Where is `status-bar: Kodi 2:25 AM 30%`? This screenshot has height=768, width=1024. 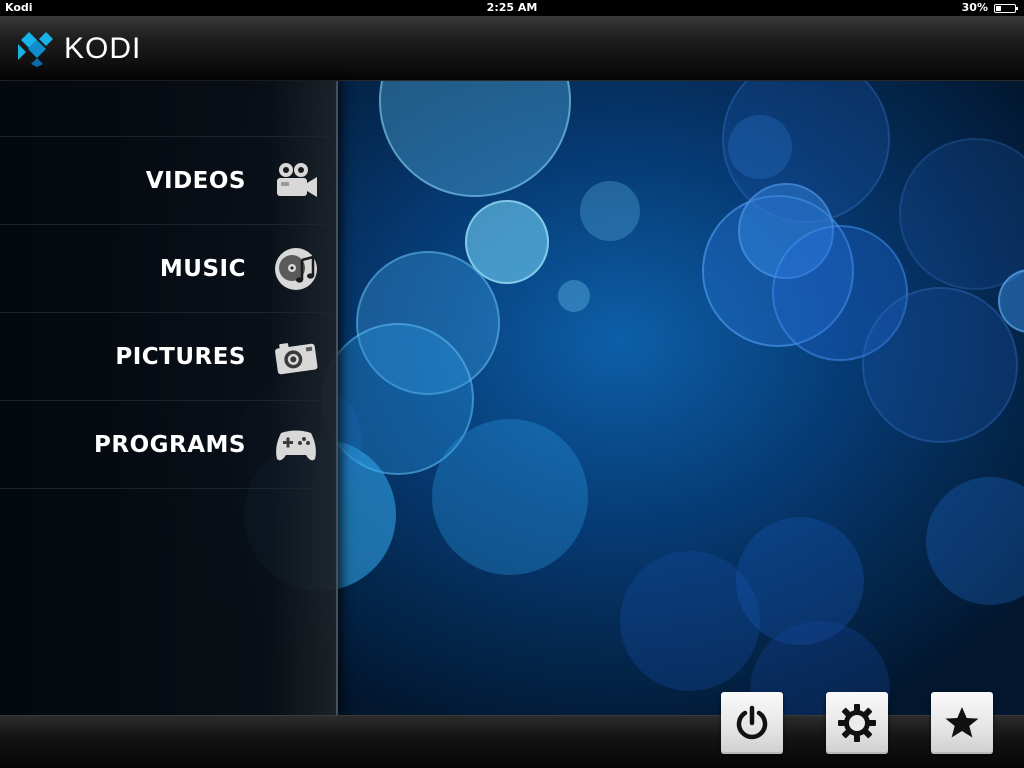
status-bar: Kodi 2:25 AM 30% is located at coordinates (512, 8).